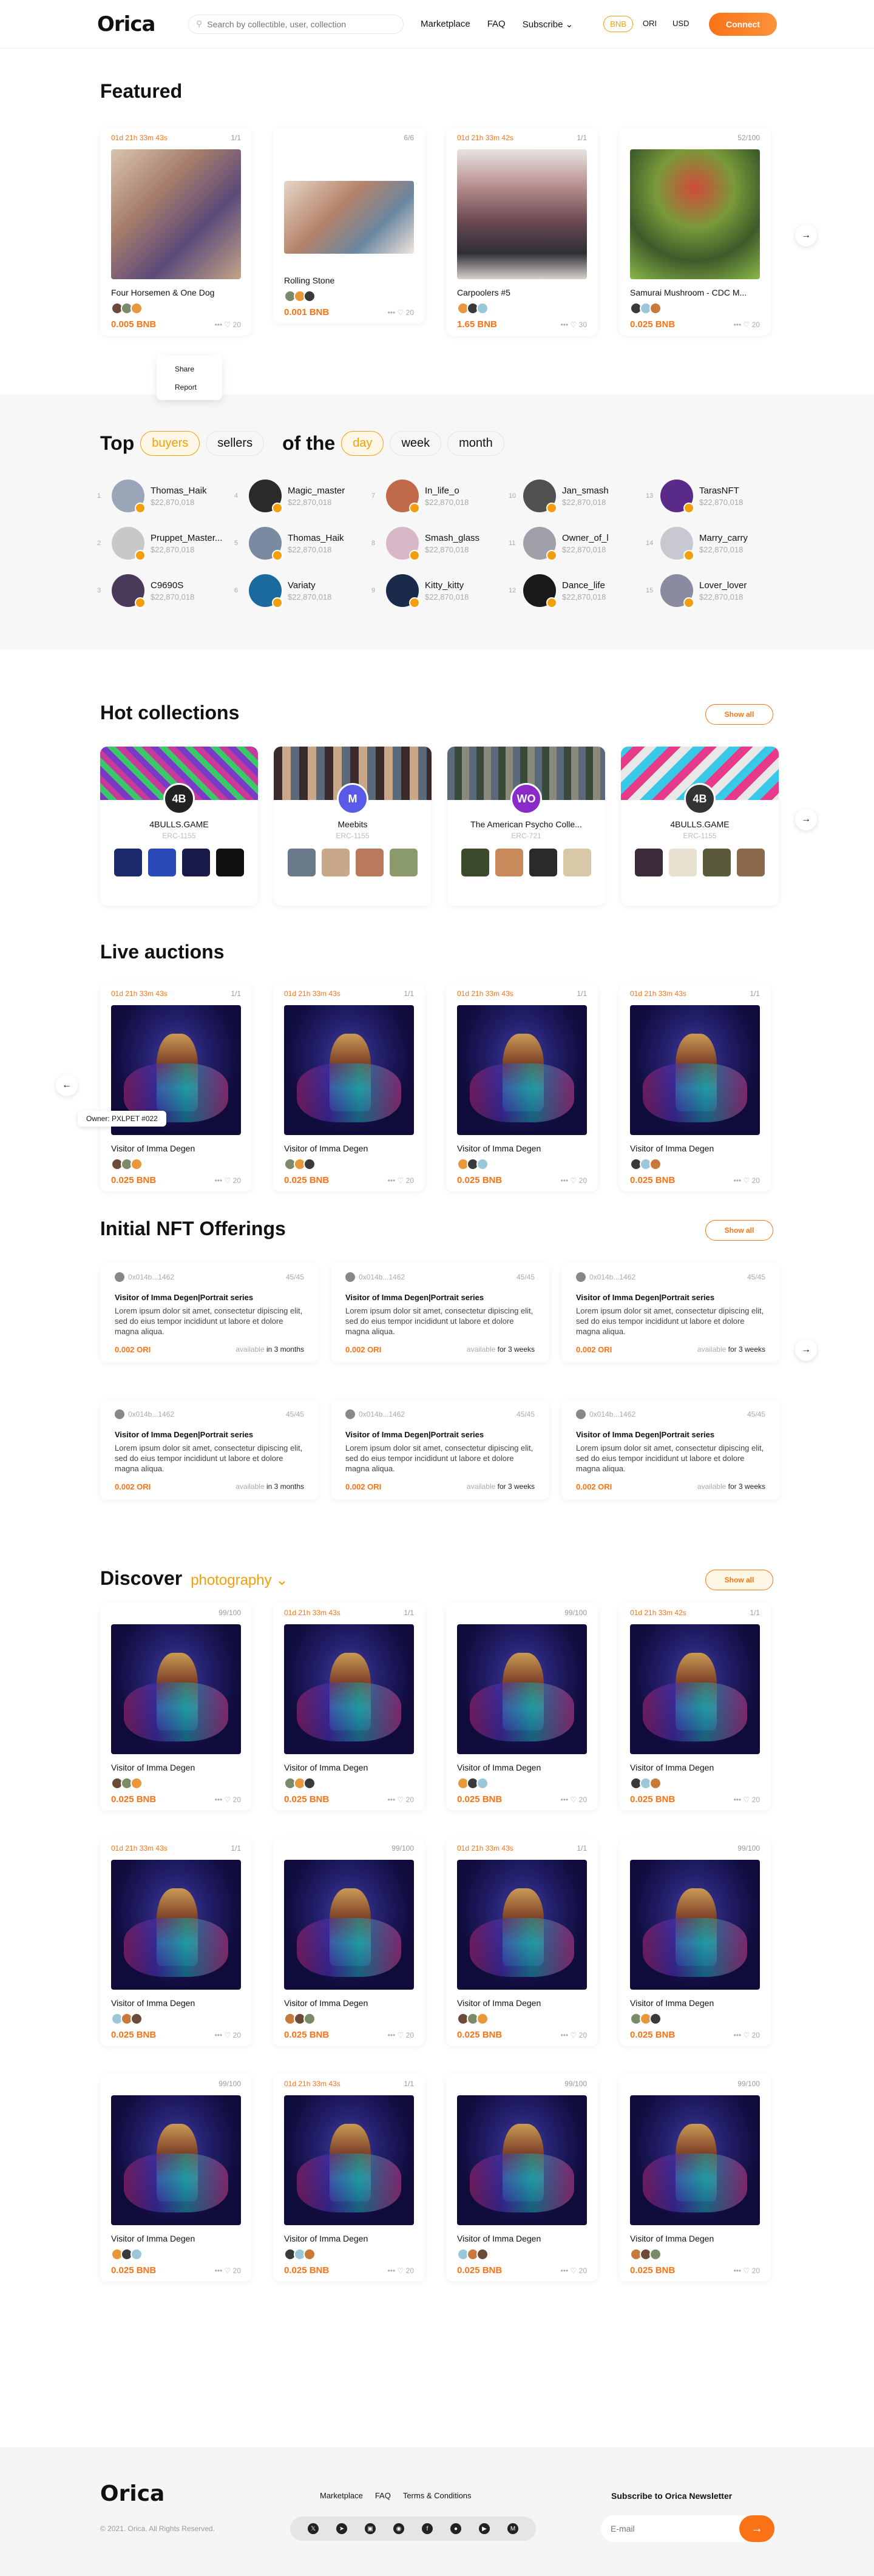 The image size is (874, 2576). Describe the element at coordinates (142, 24) in the screenshot. I see `orica-logo: Orica` at that location.